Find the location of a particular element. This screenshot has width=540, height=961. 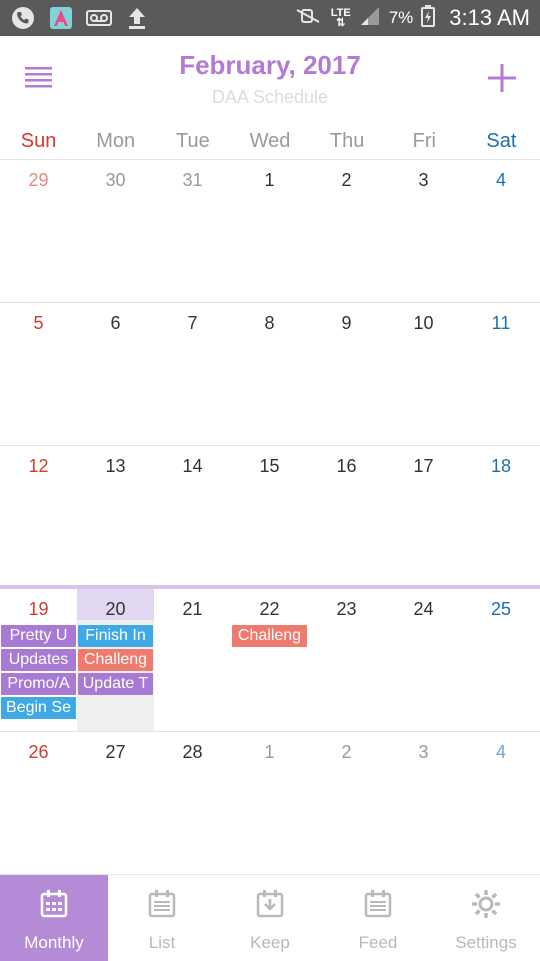

calendar-week: 29 30 31 1 2 3 4 is located at coordinates (270, 231).